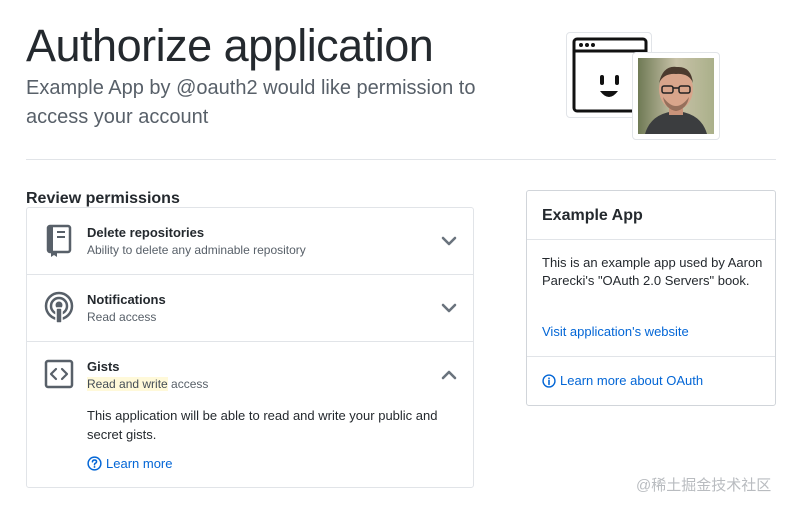 This screenshot has height=508, width=803. I want to click on permission-description: Read access, so click(122, 317).